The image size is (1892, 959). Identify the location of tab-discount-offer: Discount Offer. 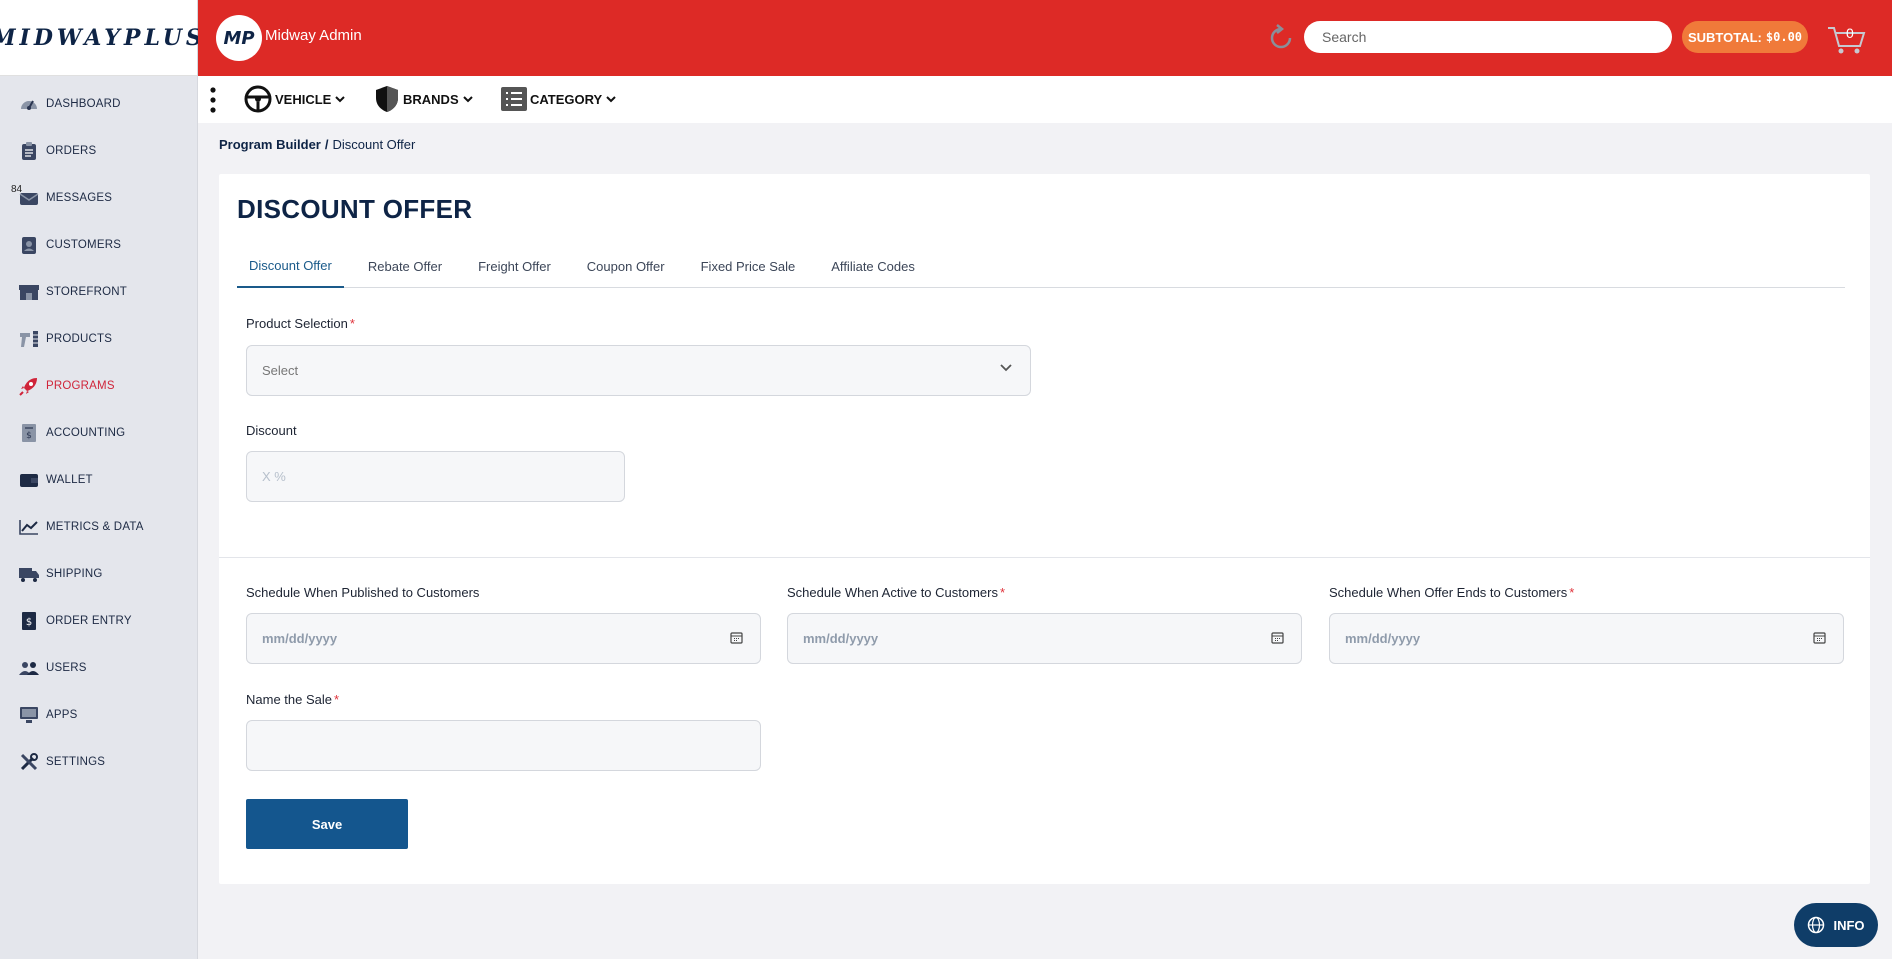
(290, 266).